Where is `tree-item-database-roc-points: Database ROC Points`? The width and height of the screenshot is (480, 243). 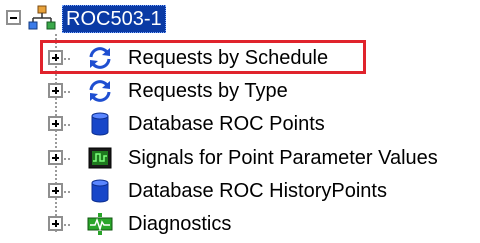 tree-item-database-roc-points: Database ROC Points is located at coordinates (226, 124).